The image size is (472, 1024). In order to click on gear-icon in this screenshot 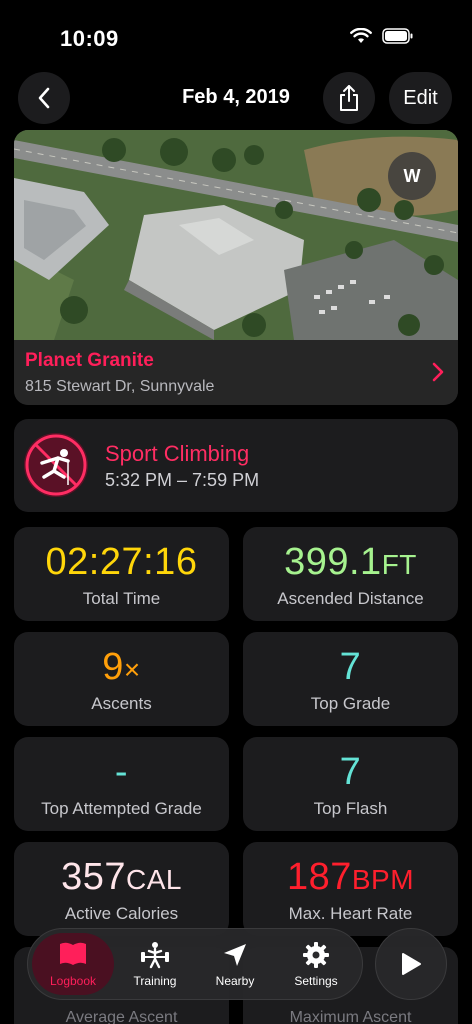, I will do `click(316, 955)`.